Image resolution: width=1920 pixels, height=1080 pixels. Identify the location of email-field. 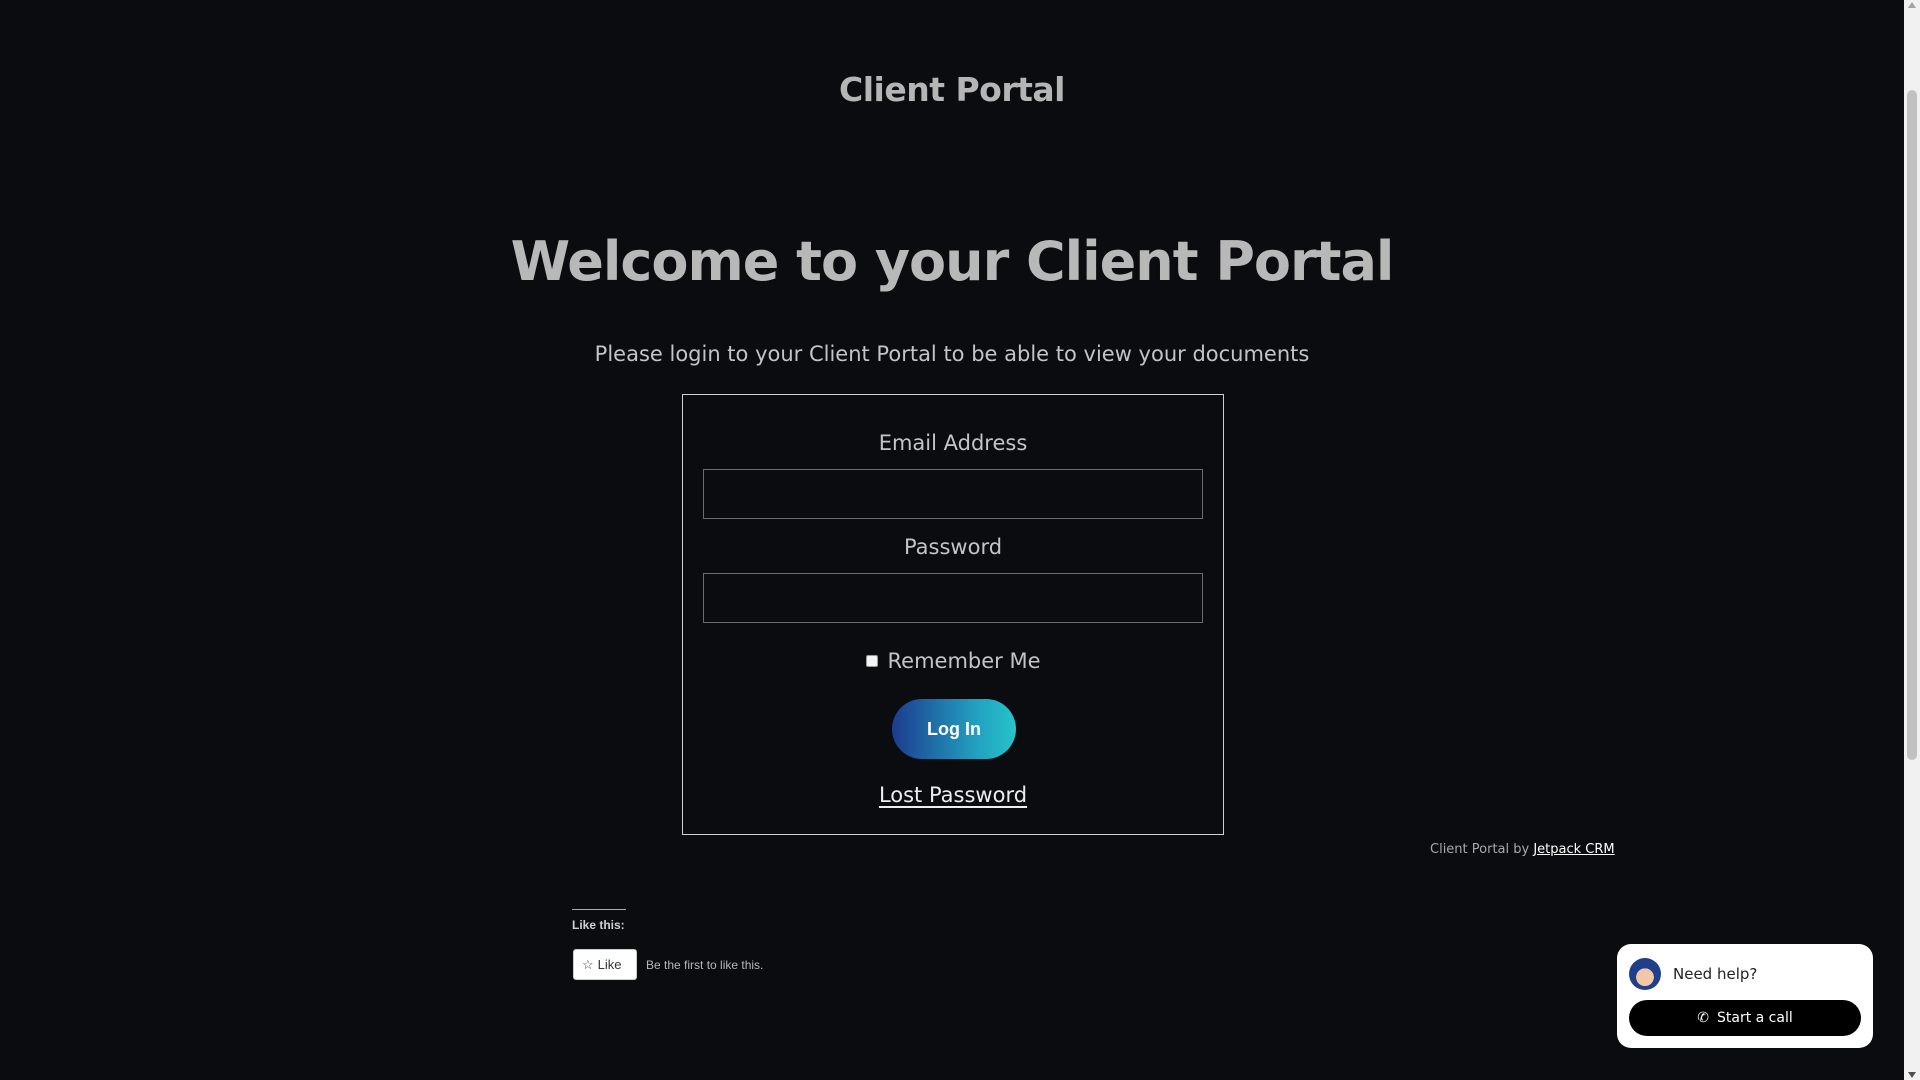
(953, 494).